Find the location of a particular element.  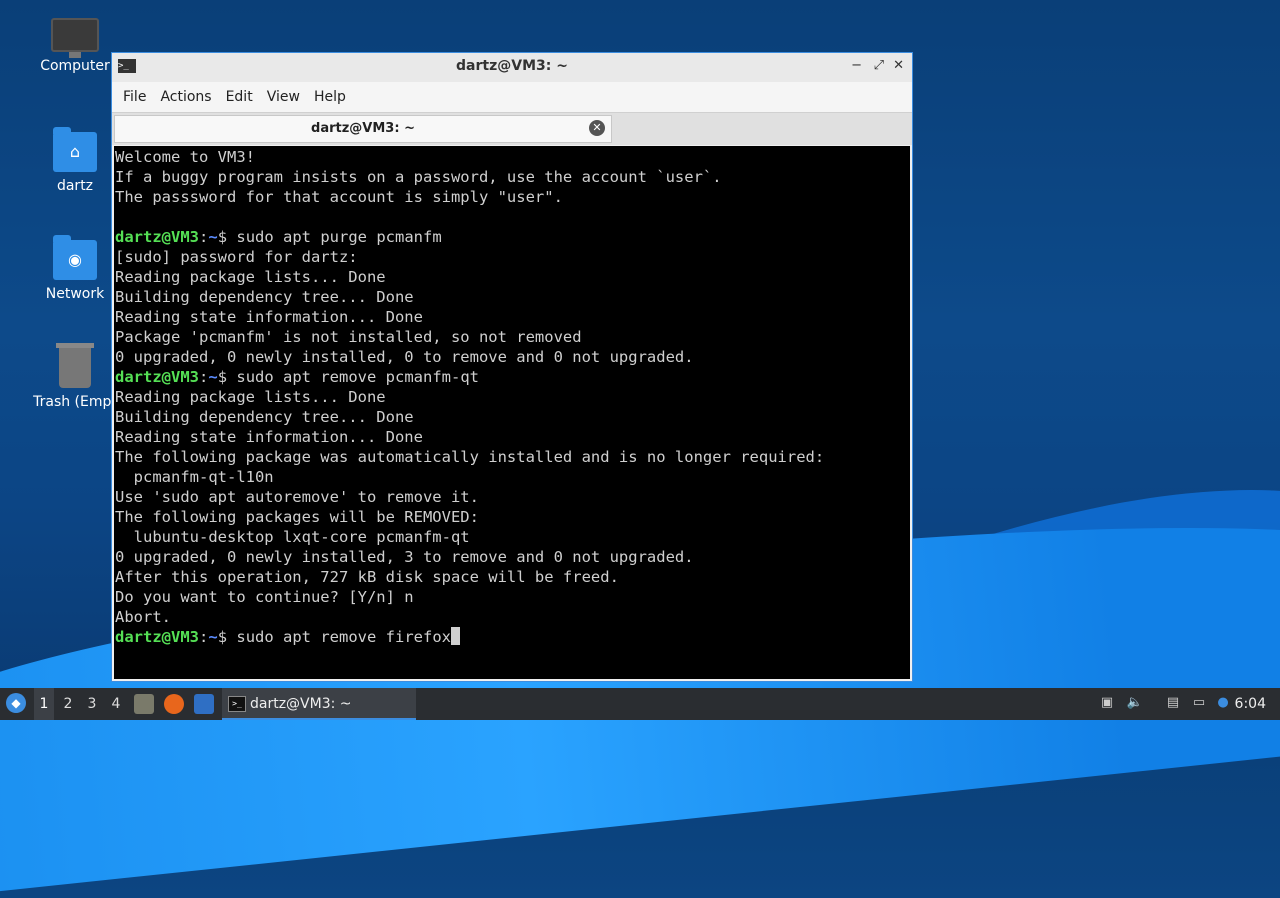

taskbar-window-button: >_ dartz@VM3: ~ is located at coordinates (319, 704).